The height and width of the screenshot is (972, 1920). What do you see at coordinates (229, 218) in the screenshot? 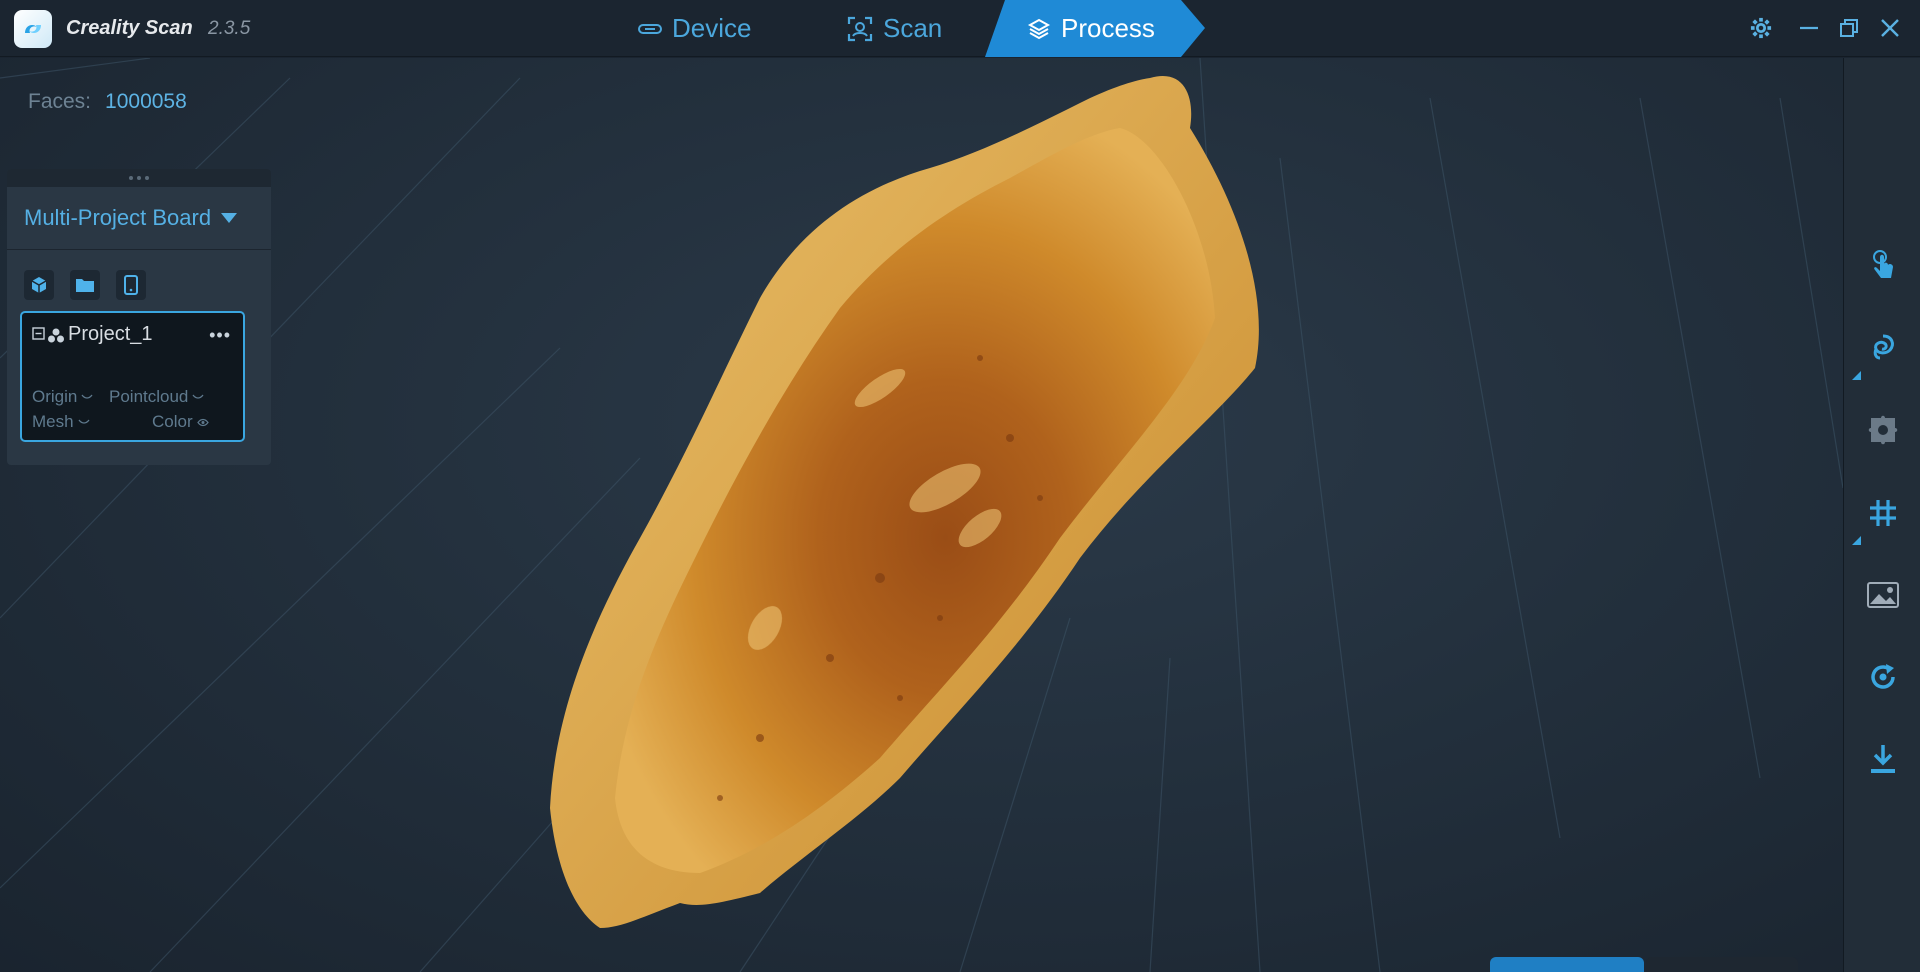
I see `chevron-down-icon` at bounding box center [229, 218].